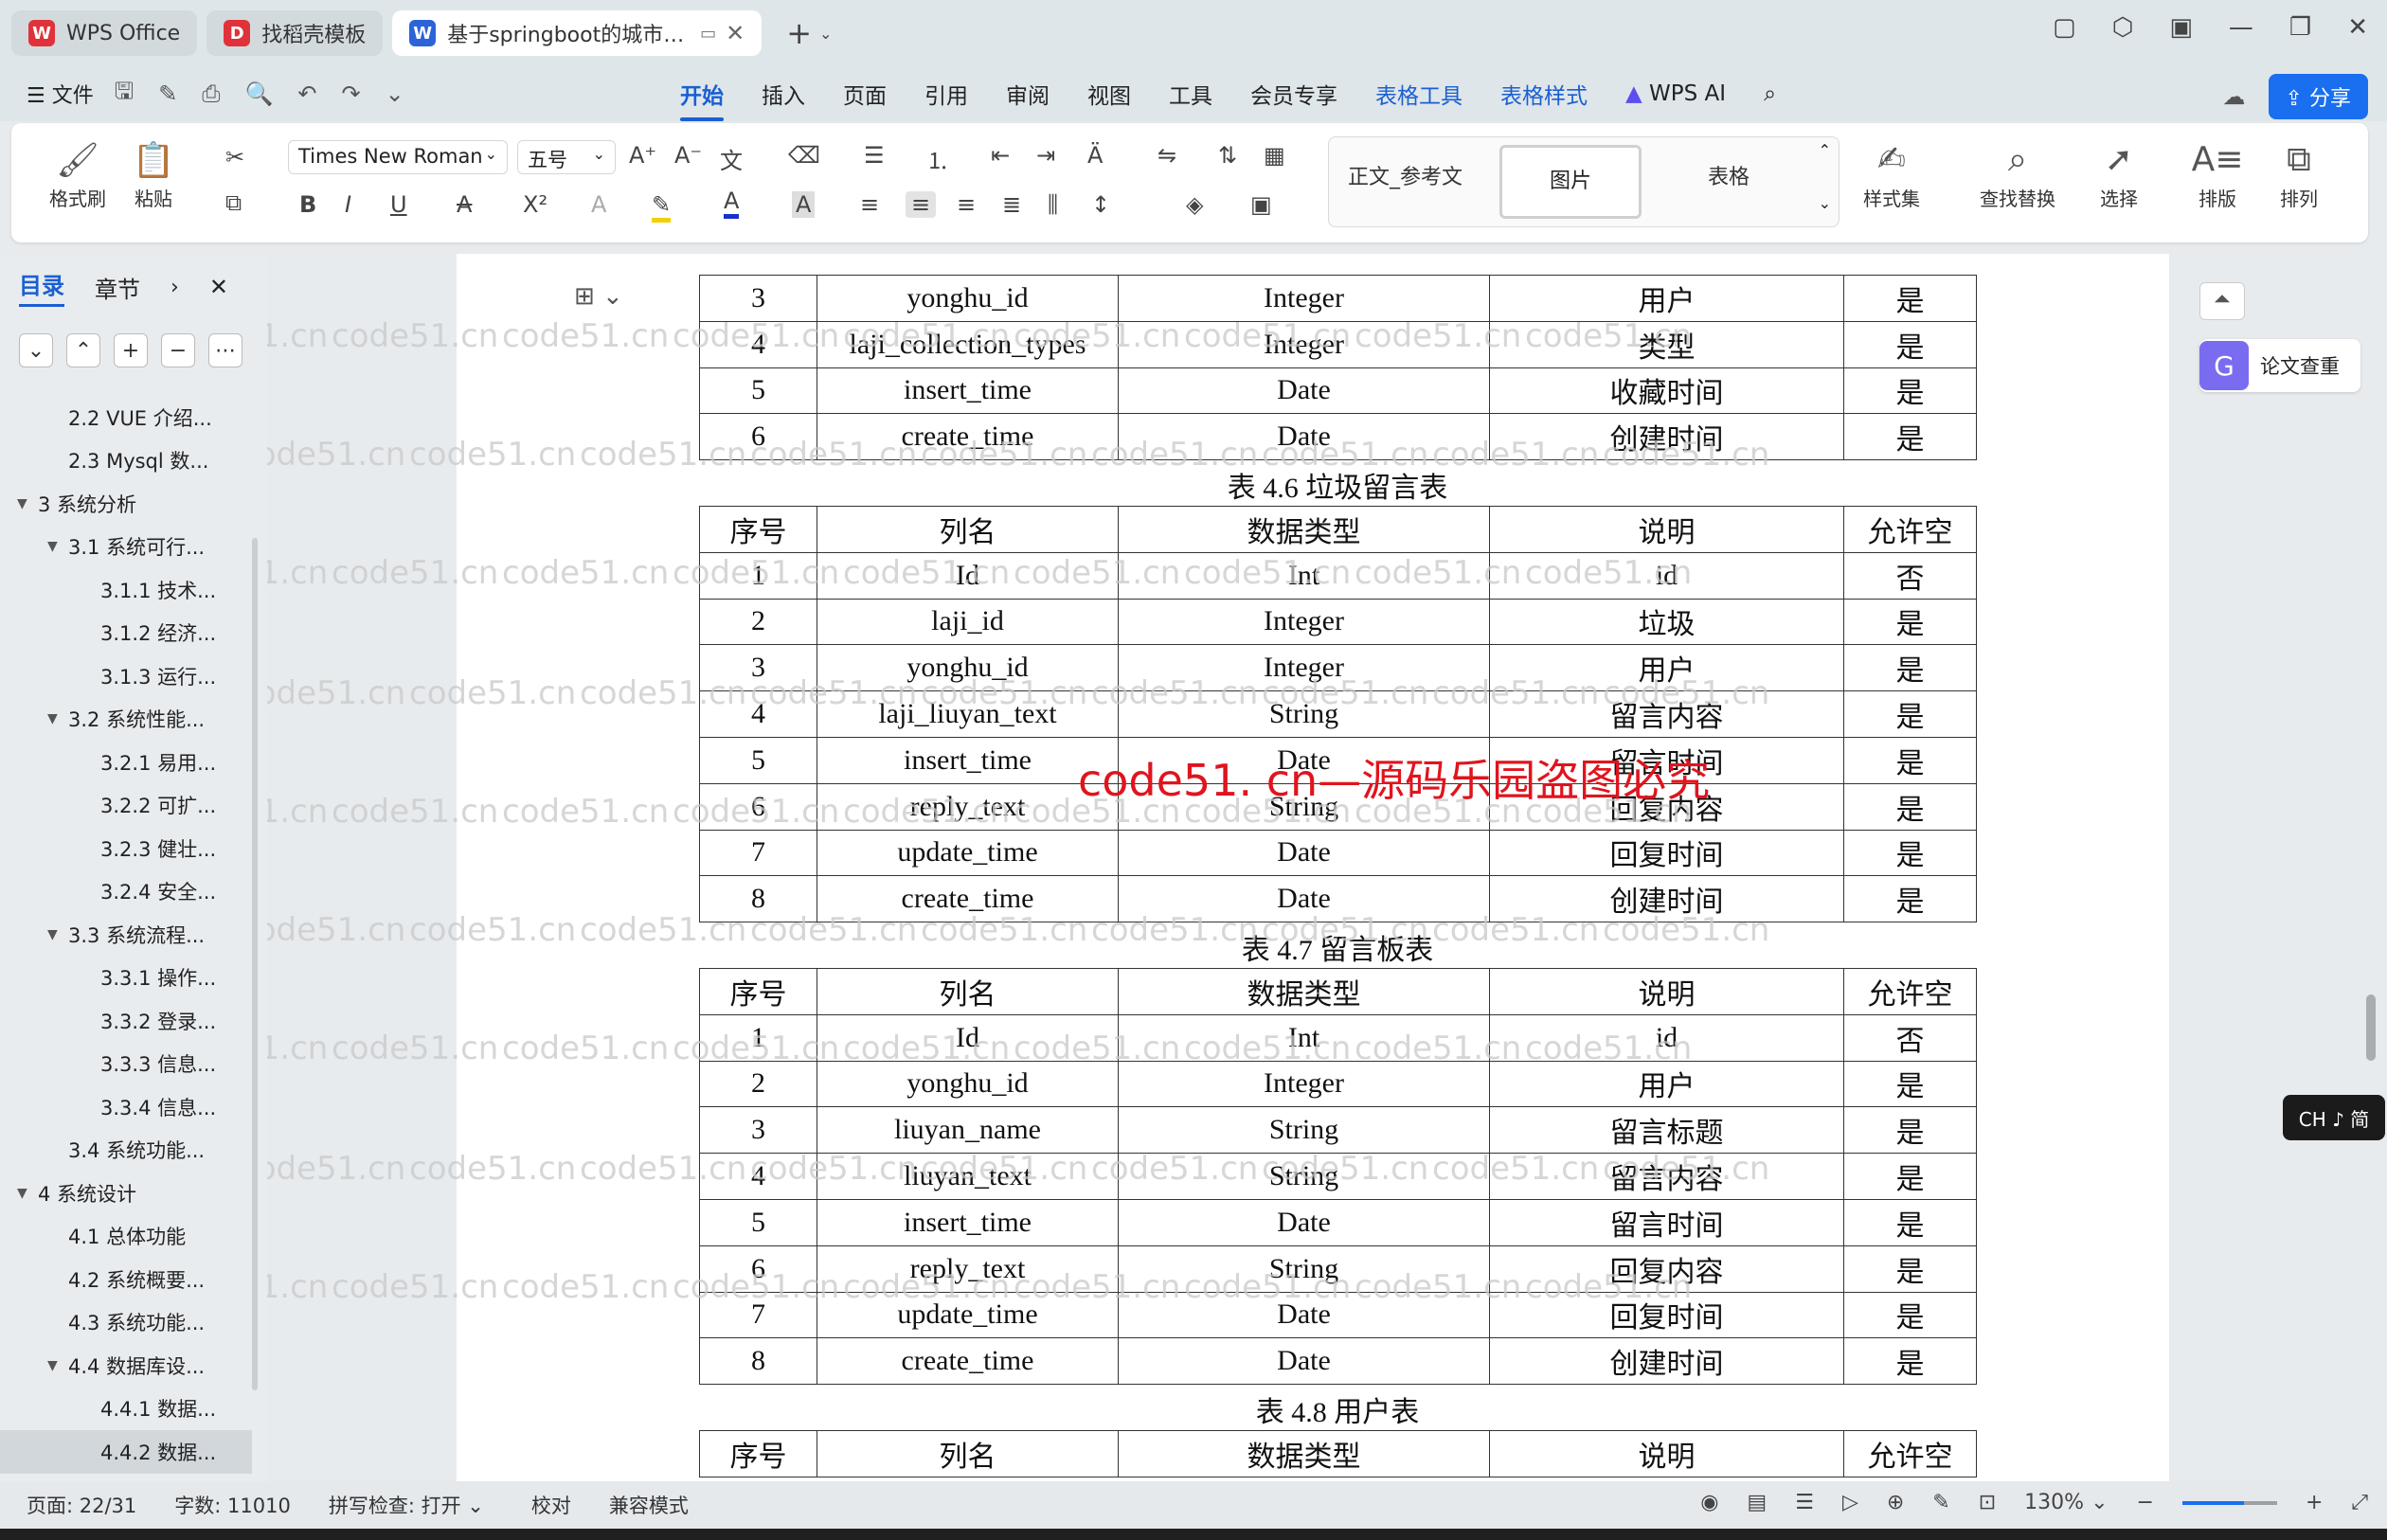 The height and width of the screenshot is (1540, 2387). What do you see at coordinates (126, 1237) in the screenshot?
I see `toc-item: 4.1 总体功能` at bounding box center [126, 1237].